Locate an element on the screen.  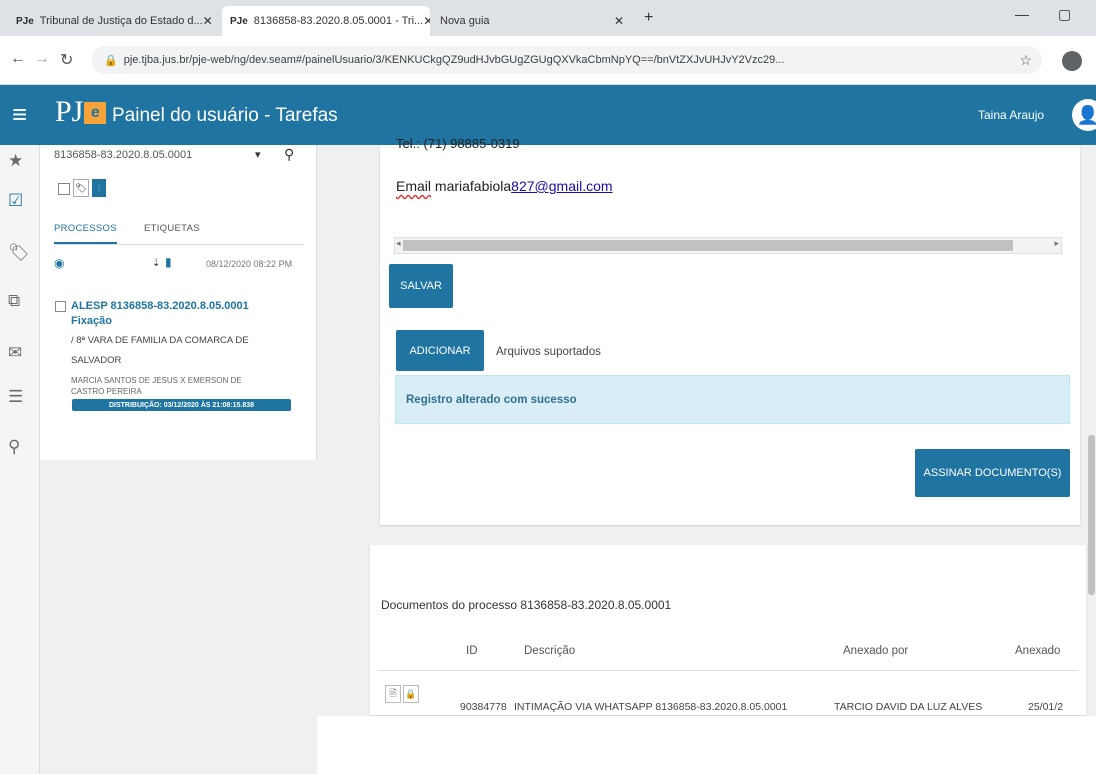
email-link: 827@gmail.com is located at coordinates (561, 186).